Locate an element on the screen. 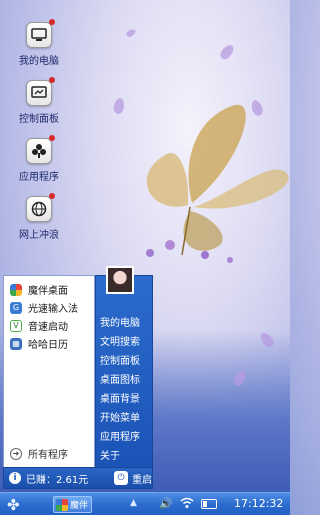 Image resolution: width=320 pixels, height=515 pixels. start-menu-link-my-computer: 我的电脑 is located at coordinates (120, 321).